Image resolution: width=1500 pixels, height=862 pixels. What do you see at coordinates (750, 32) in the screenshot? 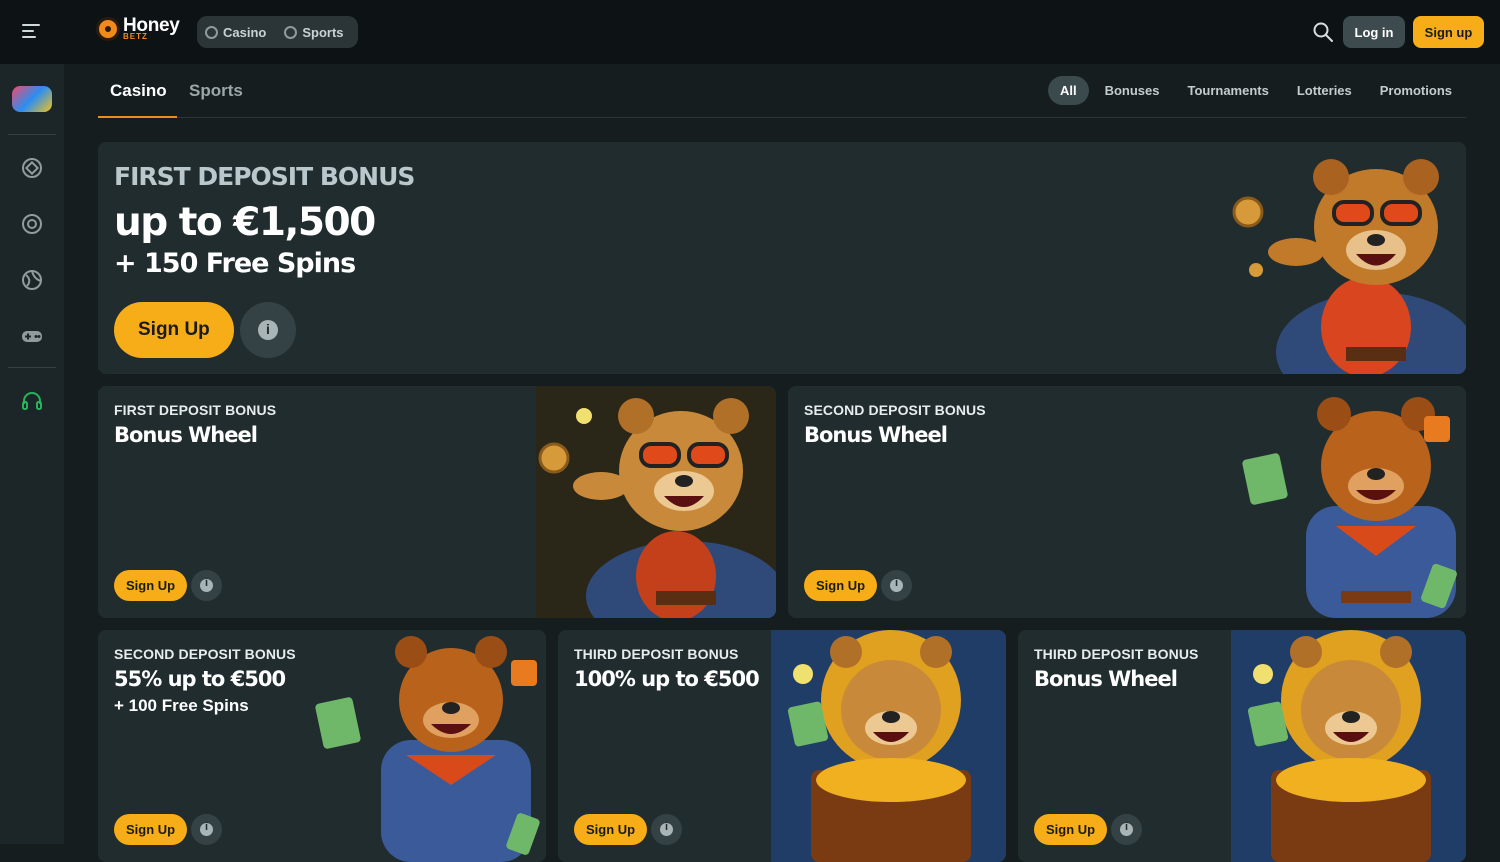
I see `top-bar: Honey BETZ Casino Sports Log in Sign up` at bounding box center [750, 32].